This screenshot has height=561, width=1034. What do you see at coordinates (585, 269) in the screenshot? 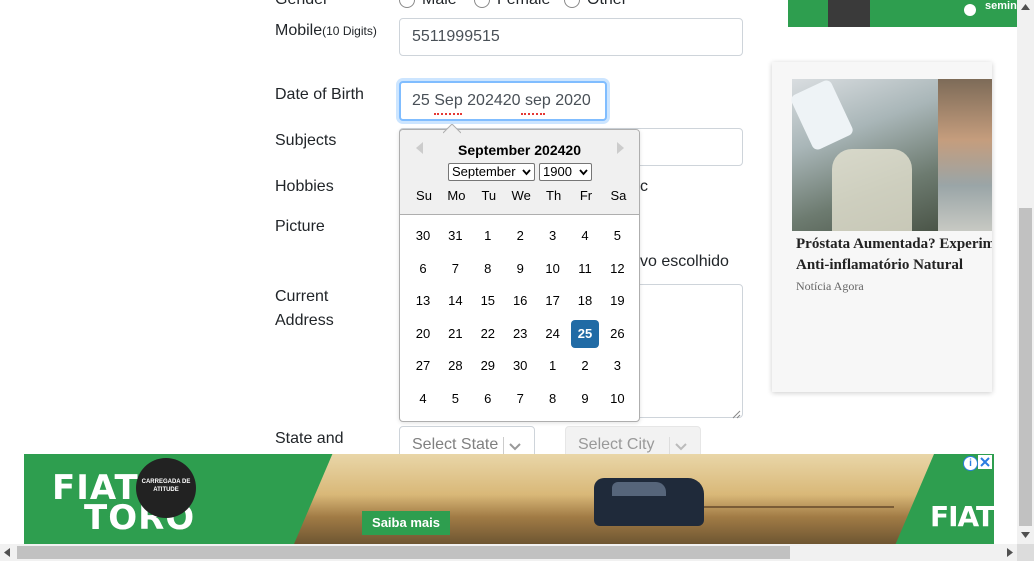
I see `calendar-day: 11` at bounding box center [585, 269].